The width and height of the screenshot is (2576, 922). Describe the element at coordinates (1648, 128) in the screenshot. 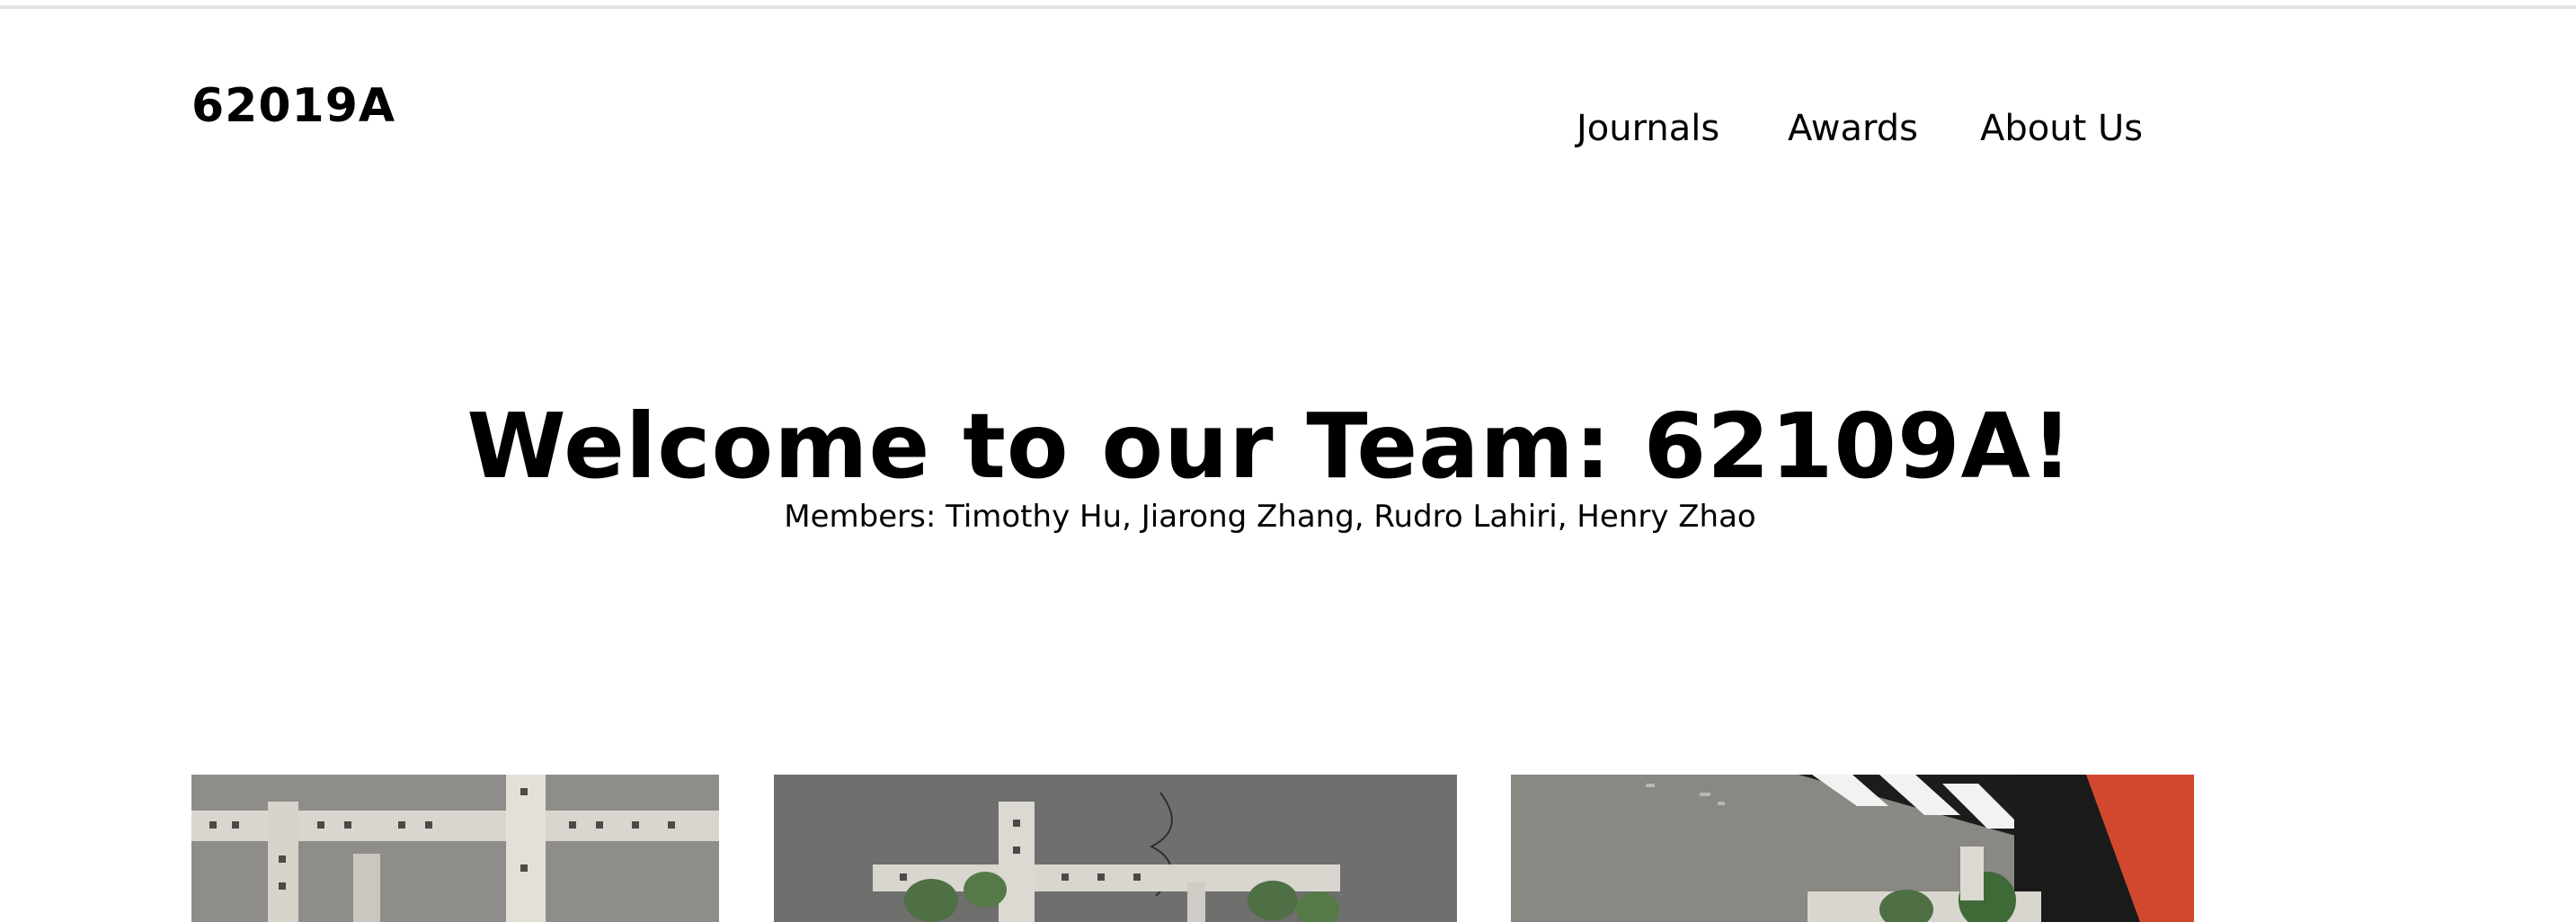

I see `nav-link-journals: Journals` at that location.